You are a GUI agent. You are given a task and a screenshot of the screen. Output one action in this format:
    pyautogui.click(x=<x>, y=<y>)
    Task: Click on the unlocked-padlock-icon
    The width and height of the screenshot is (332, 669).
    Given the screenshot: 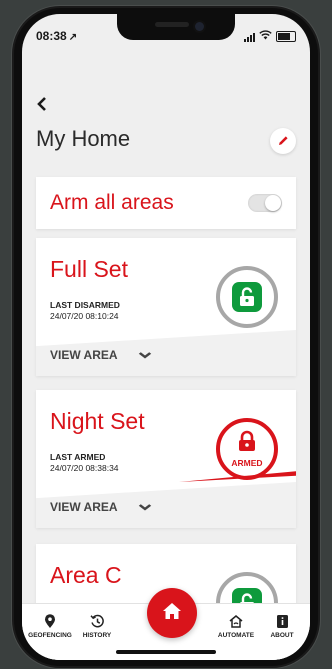 What is the action you would take?
    pyautogui.click(x=247, y=297)
    